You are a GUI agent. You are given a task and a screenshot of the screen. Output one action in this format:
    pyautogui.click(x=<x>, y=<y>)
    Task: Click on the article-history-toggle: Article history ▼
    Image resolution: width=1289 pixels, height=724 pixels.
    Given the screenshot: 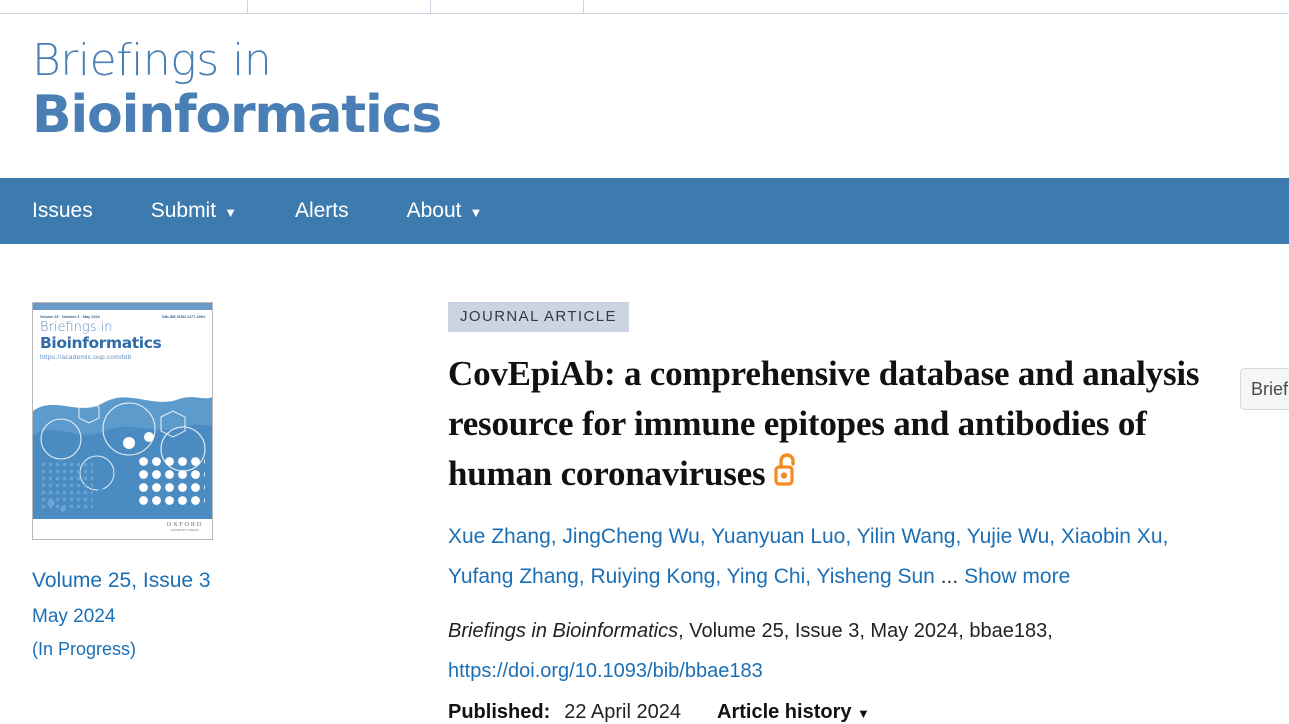 What is the action you would take?
    pyautogui.click(x=793, y=712)
    